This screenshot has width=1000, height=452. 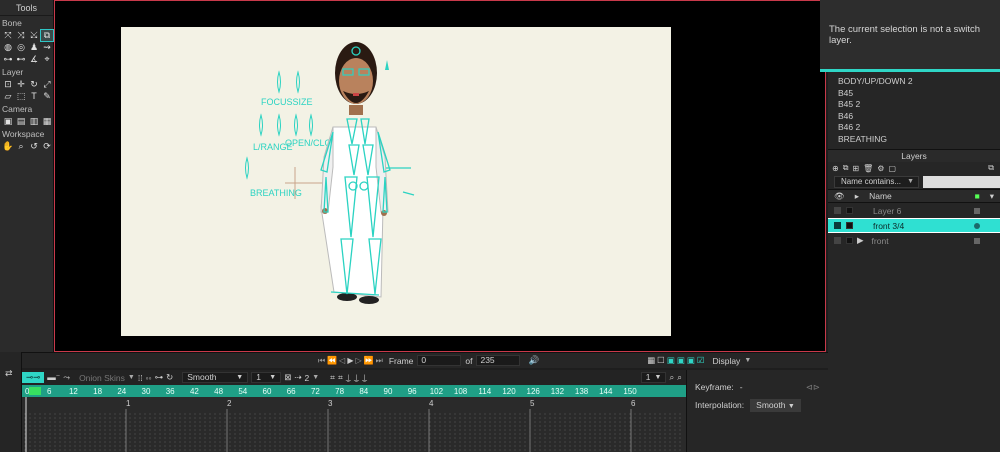 What do you see at coordinates (914, 240) in the screenshot?
I see `layer-row-front: ▶ front` at bounding box center [914, 240].